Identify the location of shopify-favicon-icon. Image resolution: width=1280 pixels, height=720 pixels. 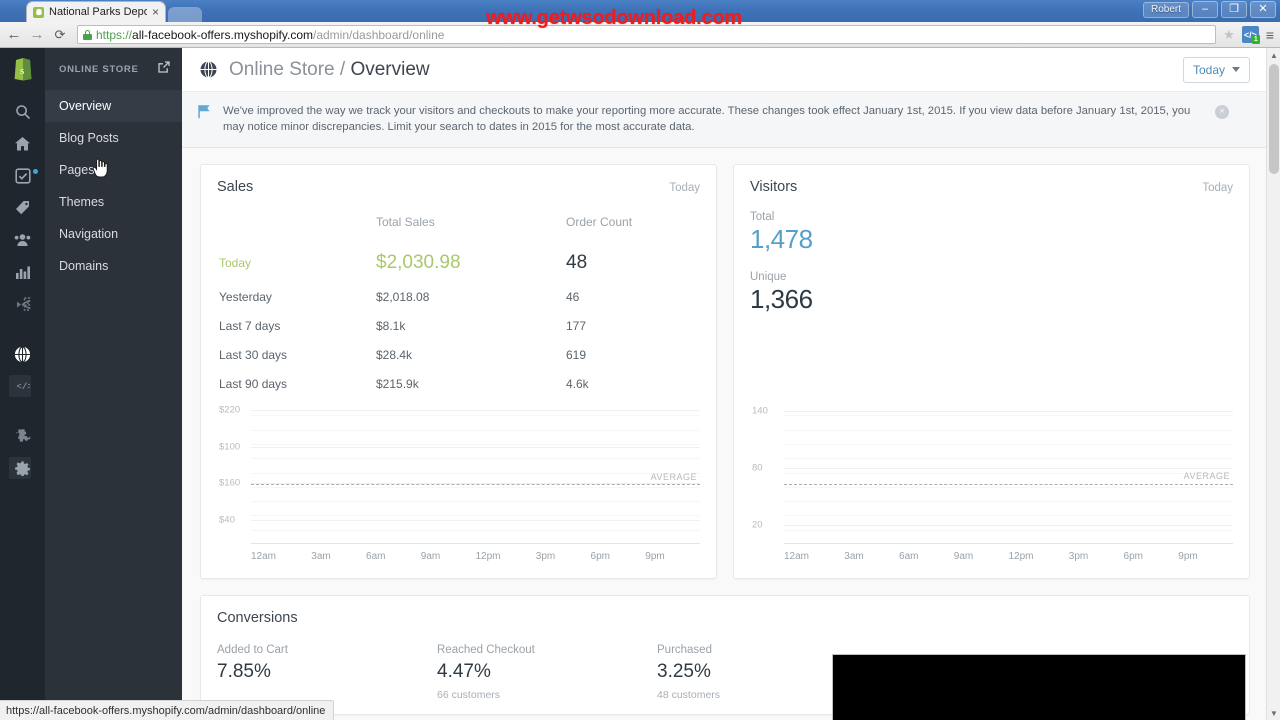
(38, 12).